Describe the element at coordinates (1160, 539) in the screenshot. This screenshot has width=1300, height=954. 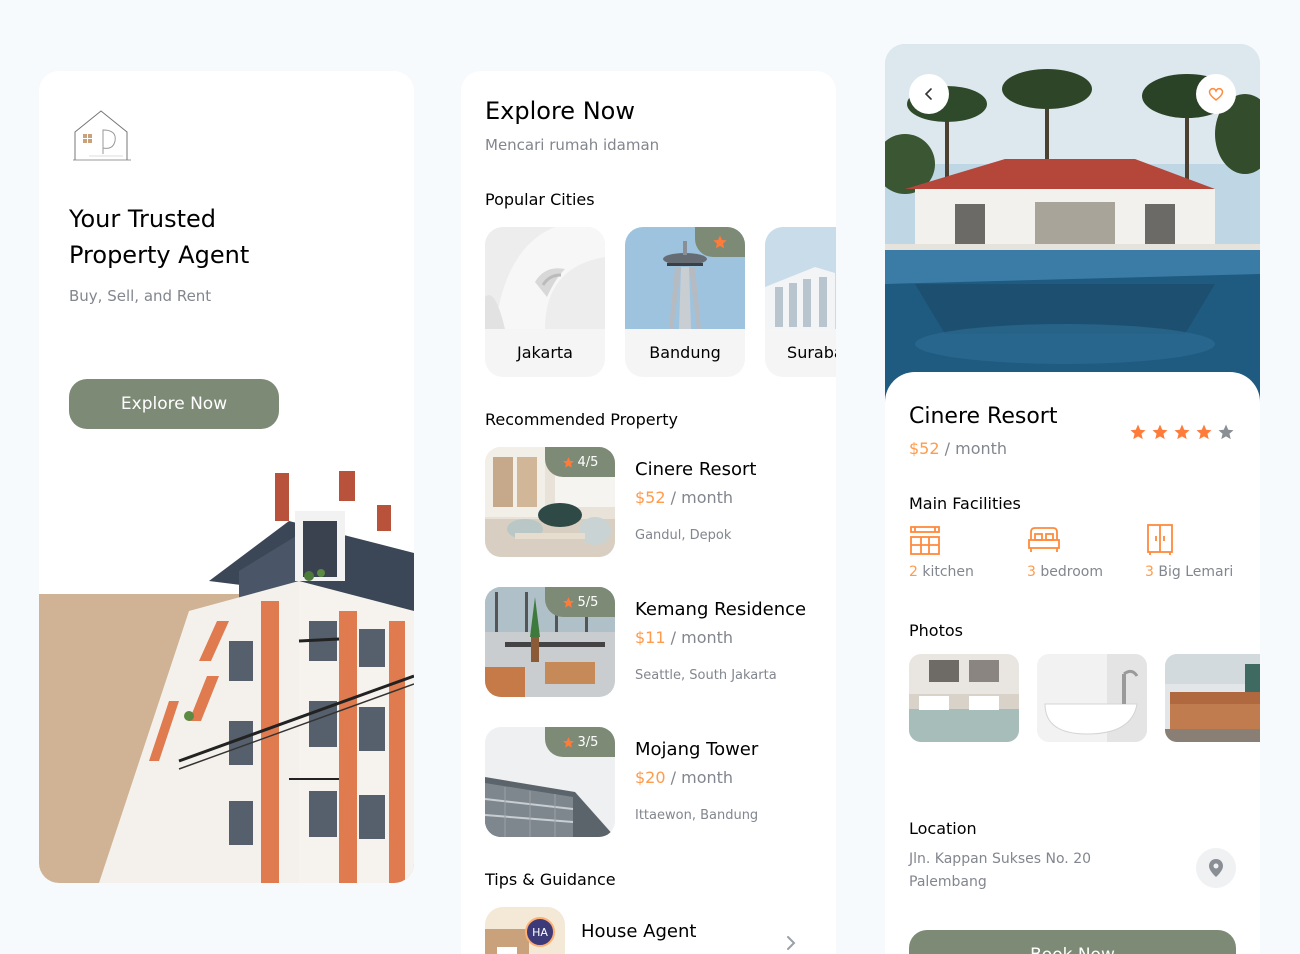
I see `wardrobe-icon` at that location.